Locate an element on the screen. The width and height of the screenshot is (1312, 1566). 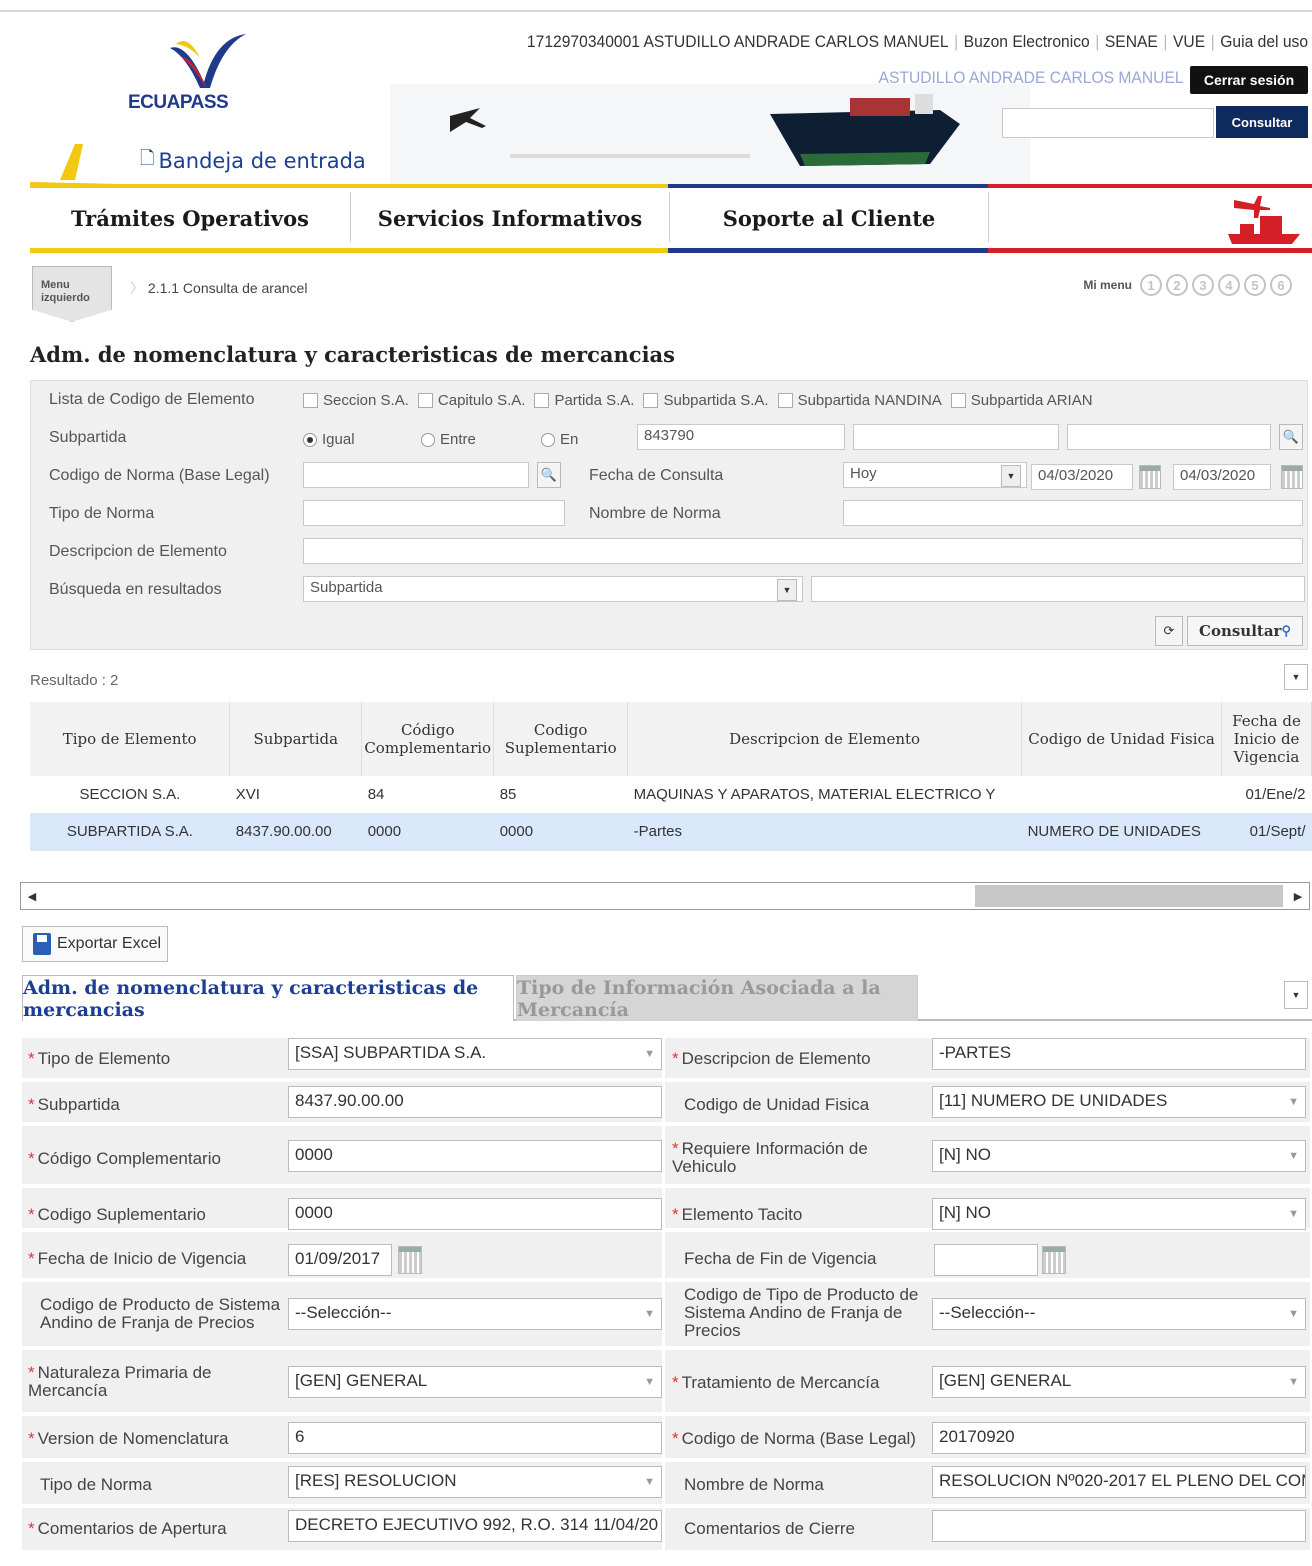
norma-input is located at coordinates (416, 475).